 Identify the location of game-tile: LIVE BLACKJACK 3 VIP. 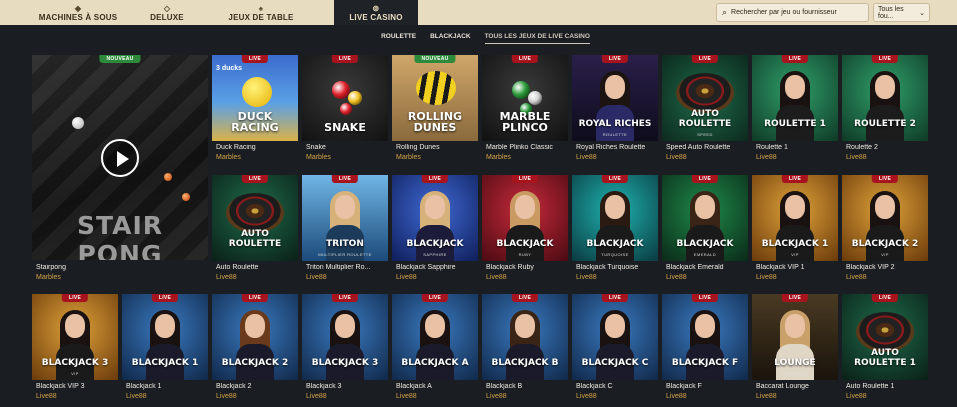
(75, 337).